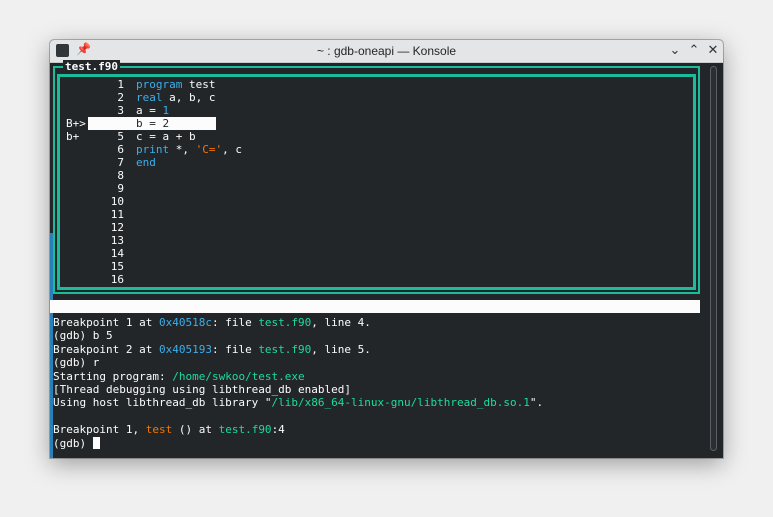 The width and height of the screenshot is (773, 517). I want to click on line-number: 2, so click(120, 97).